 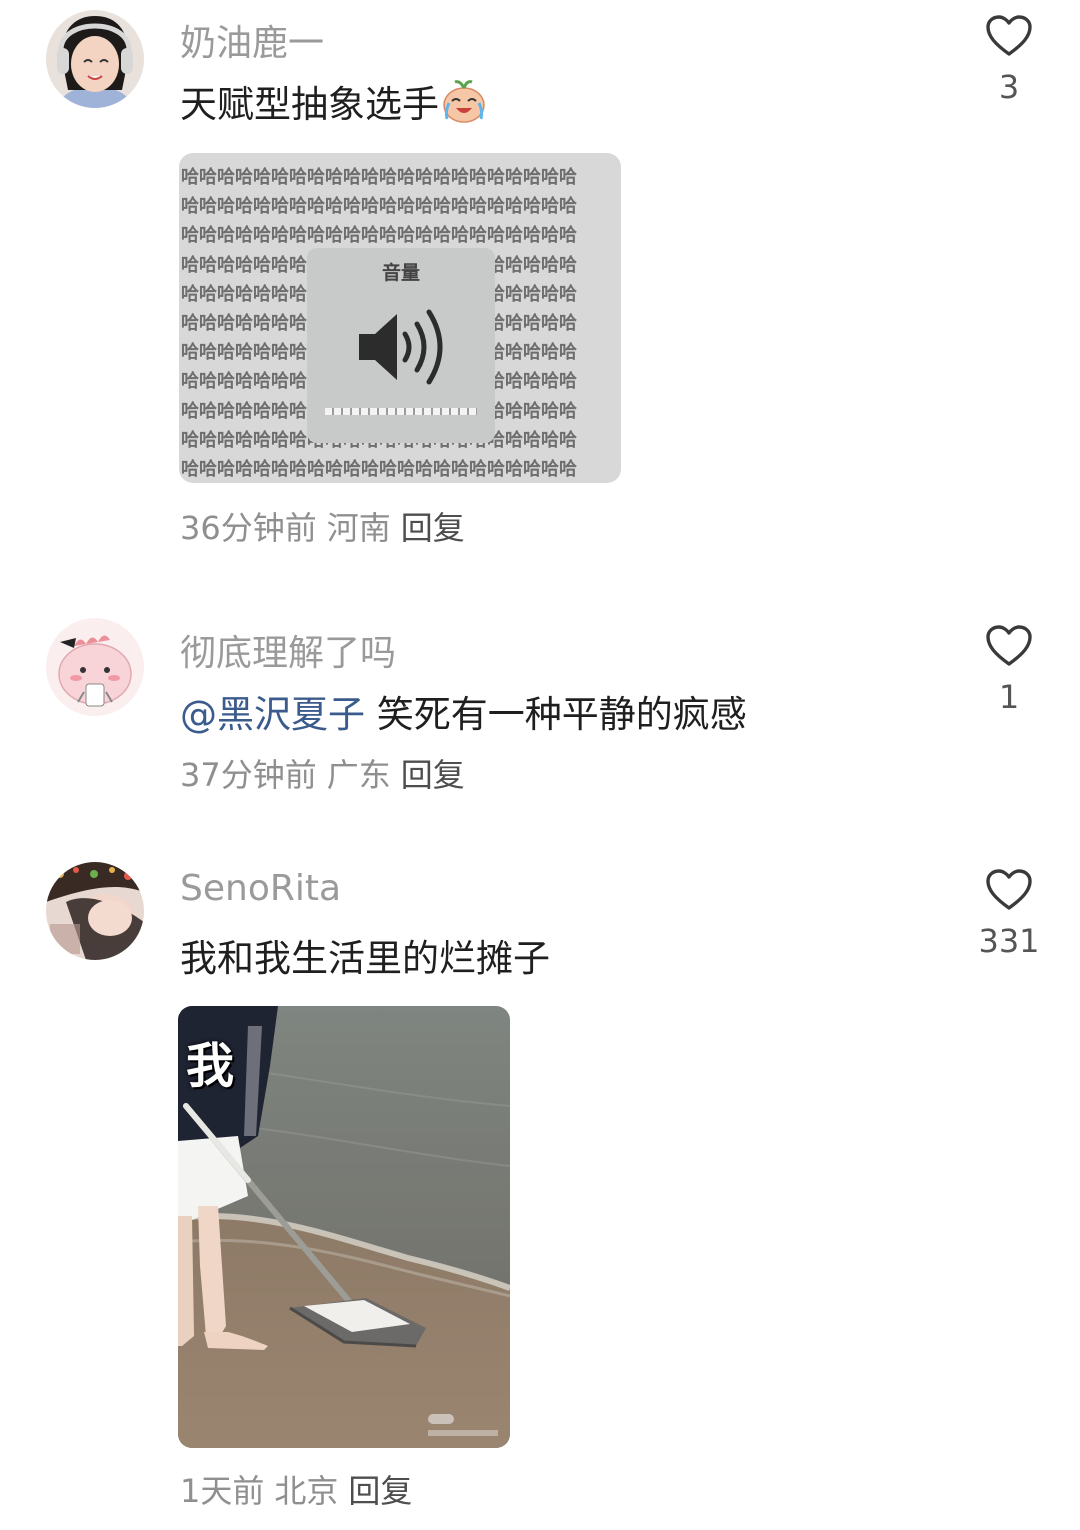 I want to click on comment-text: @黑沢夏子 笑死有一种平静的疯感, so click(x=463, y=711).